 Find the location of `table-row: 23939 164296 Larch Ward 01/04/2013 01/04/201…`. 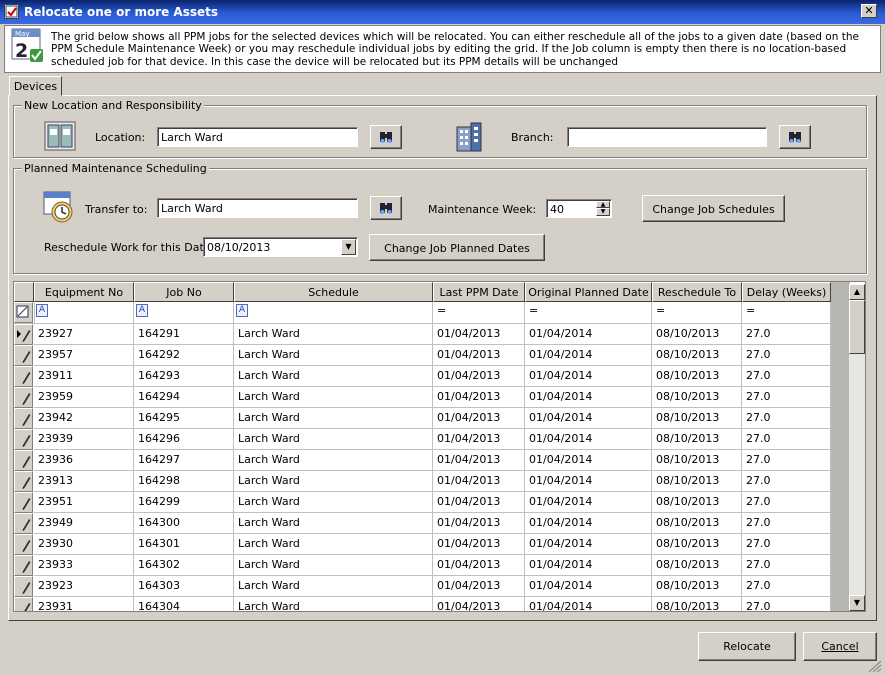

table-row: 23939 164296 Larch Ward 01/04/2013 01/04/201… is located at coordinates (422, 439).